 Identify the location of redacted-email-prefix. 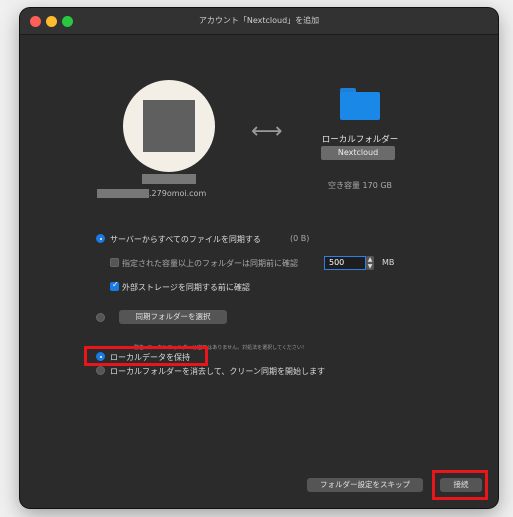
(123, 193).